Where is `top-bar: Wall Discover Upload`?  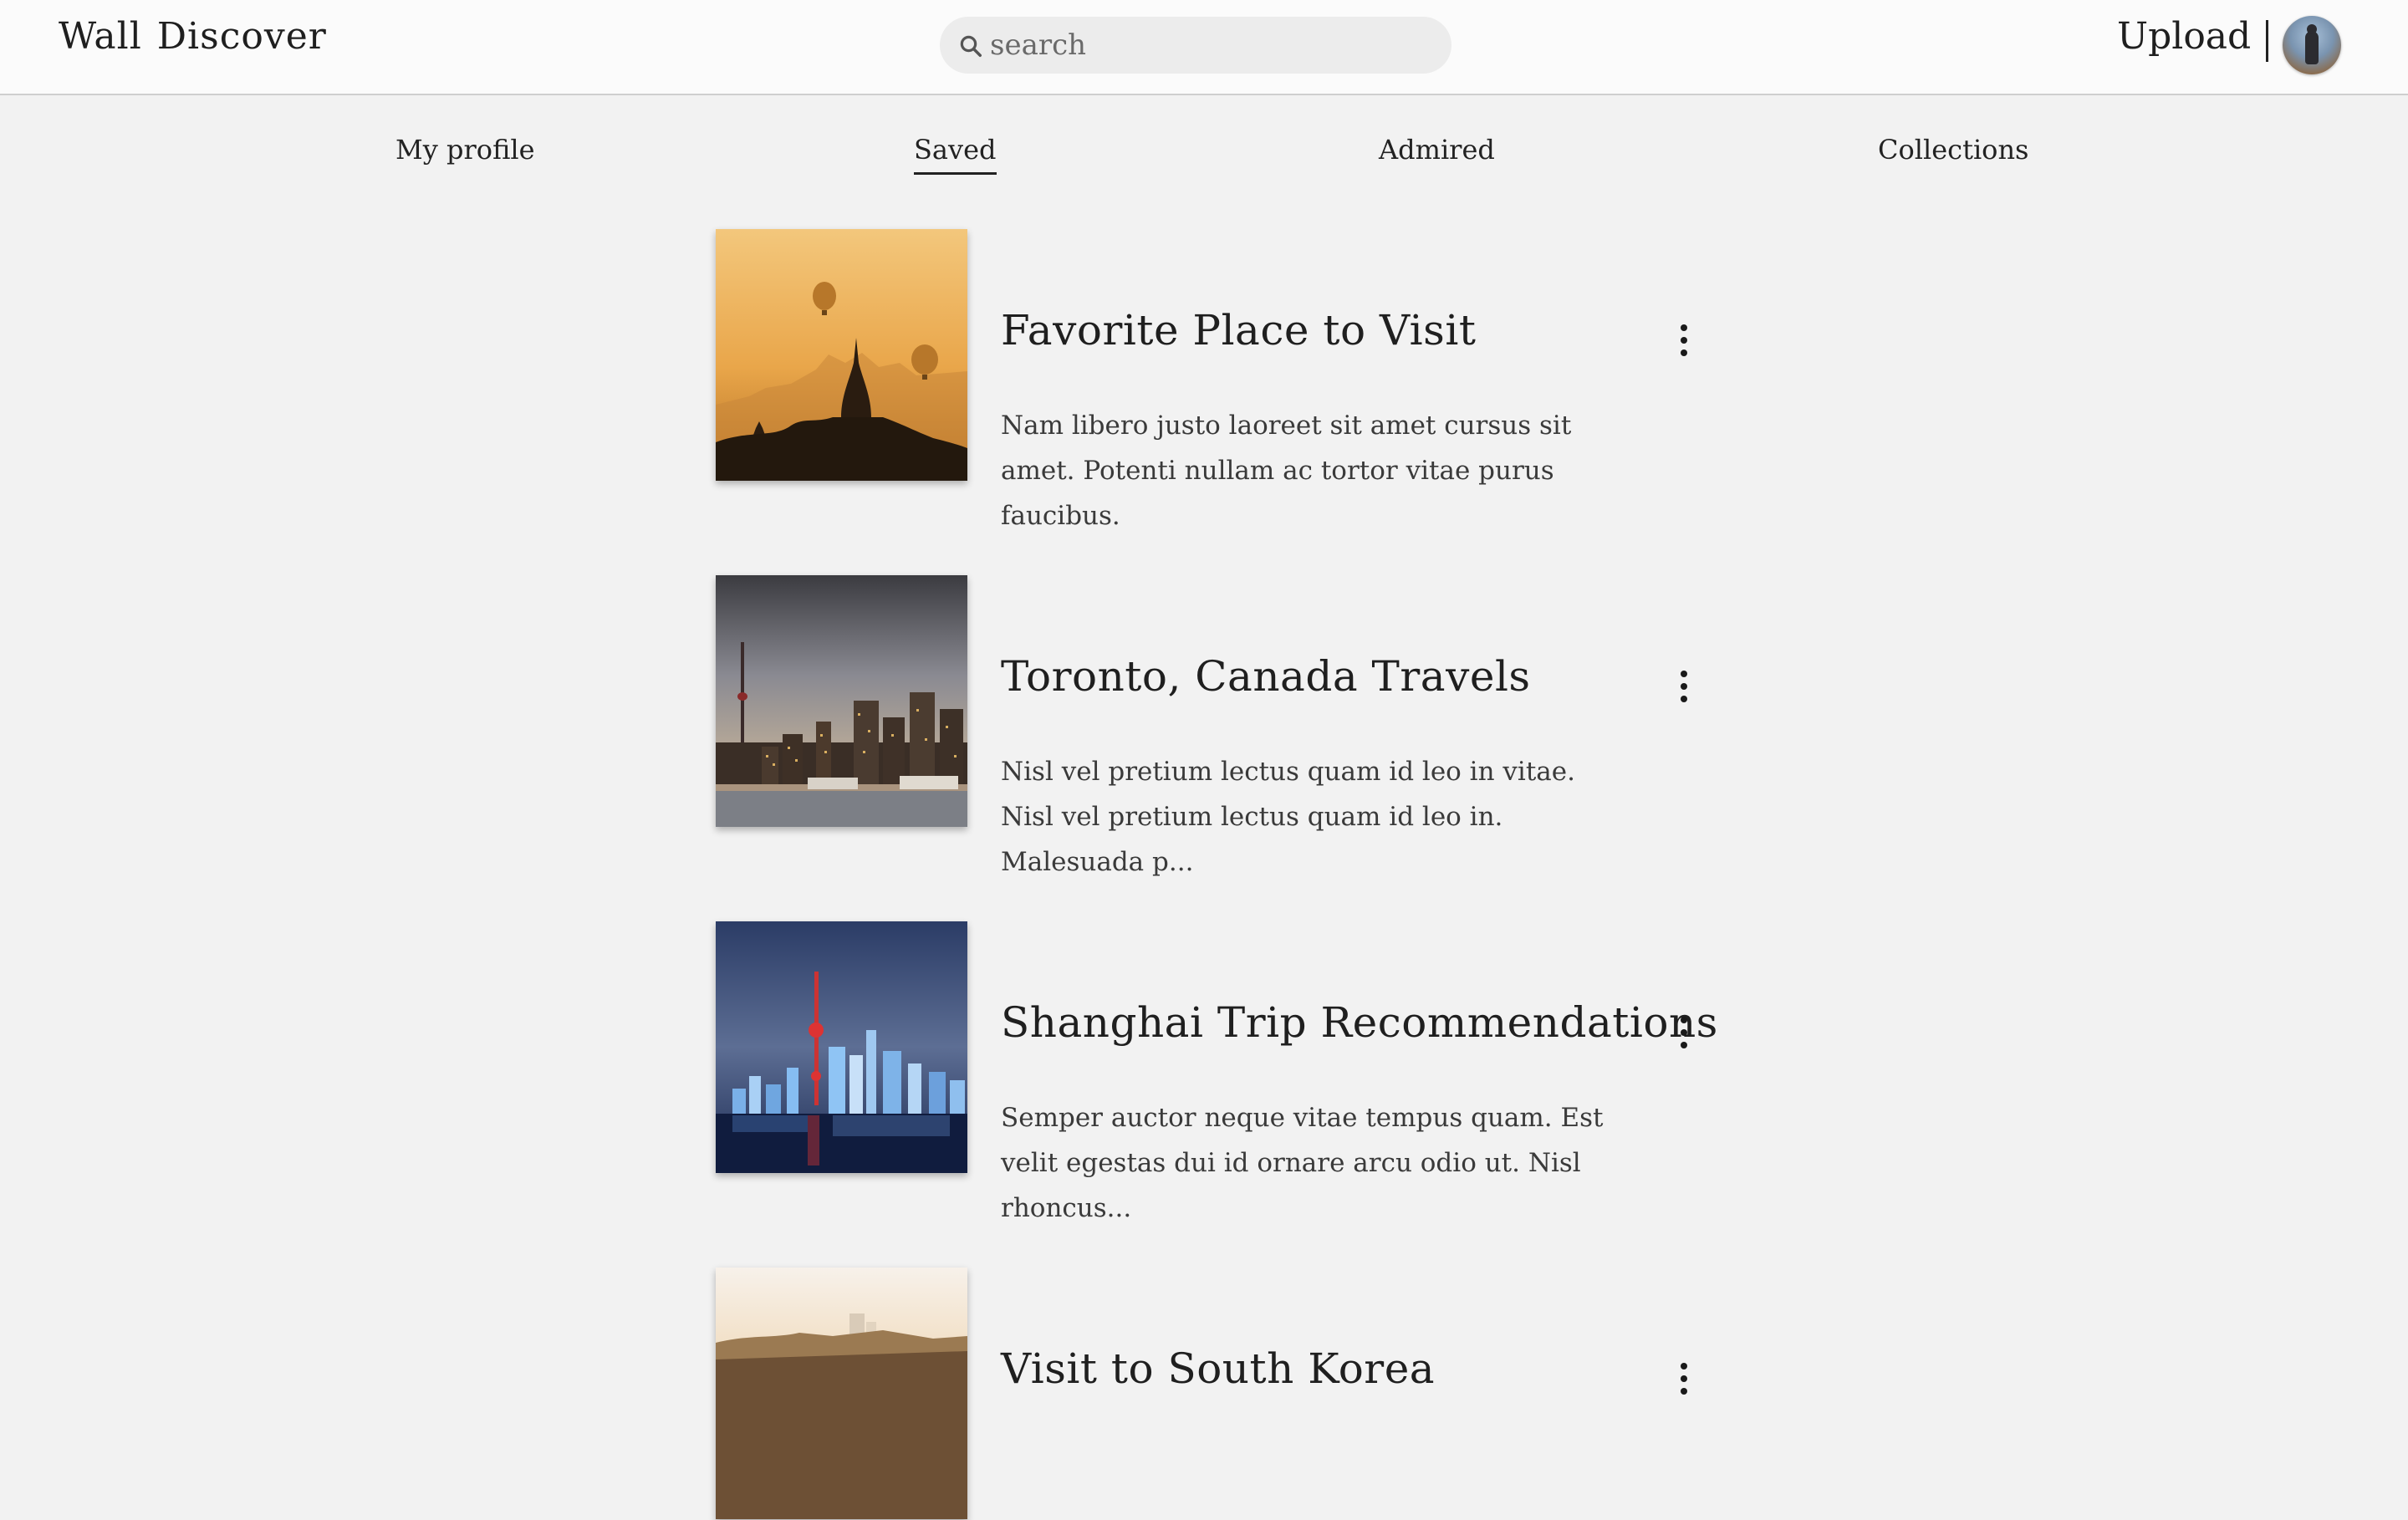 top-bar: Wall Discover Upload is located at coordinates (1204, 48).